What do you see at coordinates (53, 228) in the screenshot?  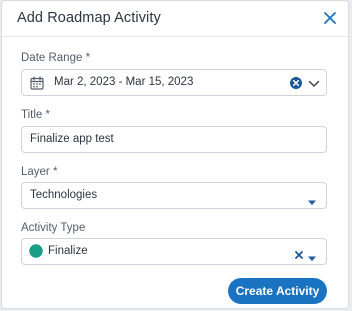 I see `activity-type-label: Activity Type` at bounding box center [53, 228].